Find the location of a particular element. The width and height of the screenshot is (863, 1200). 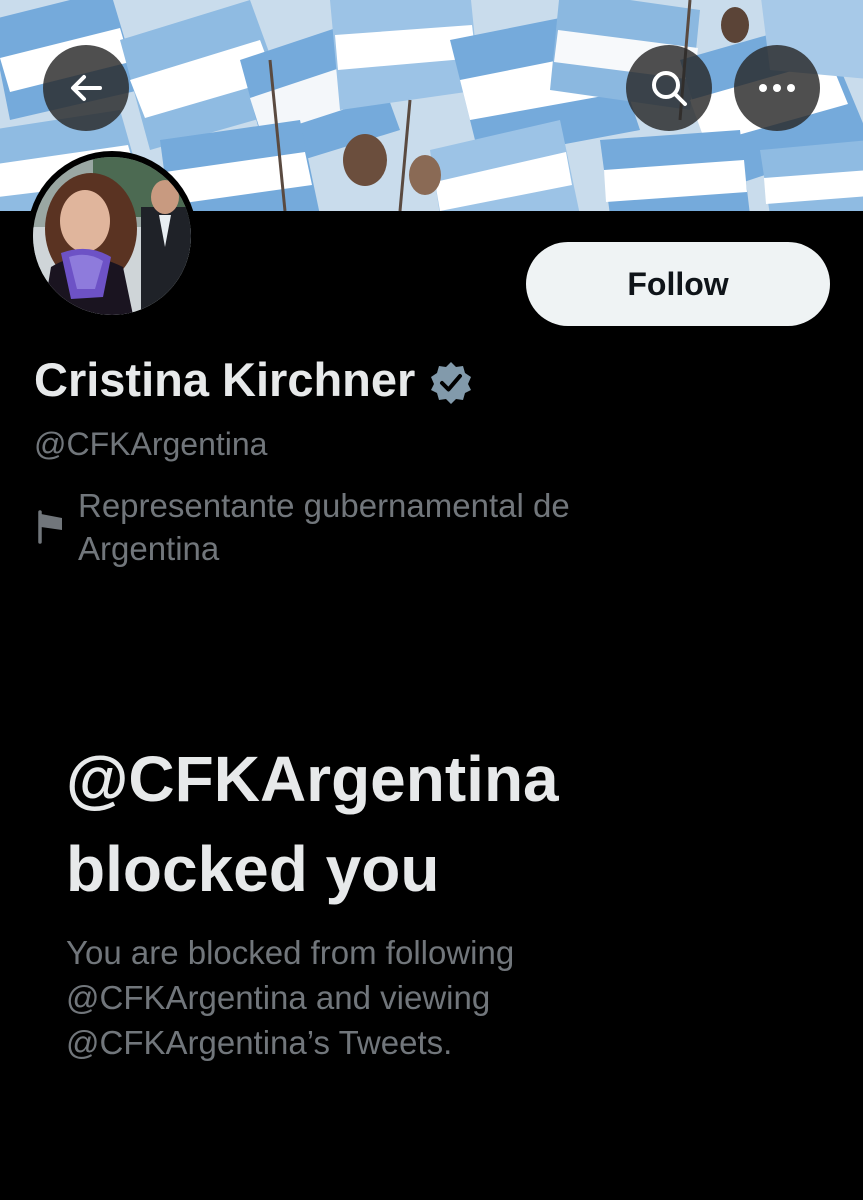

blocked-title: @CFKArgentina blocked you is located at coordinates (312, 824).